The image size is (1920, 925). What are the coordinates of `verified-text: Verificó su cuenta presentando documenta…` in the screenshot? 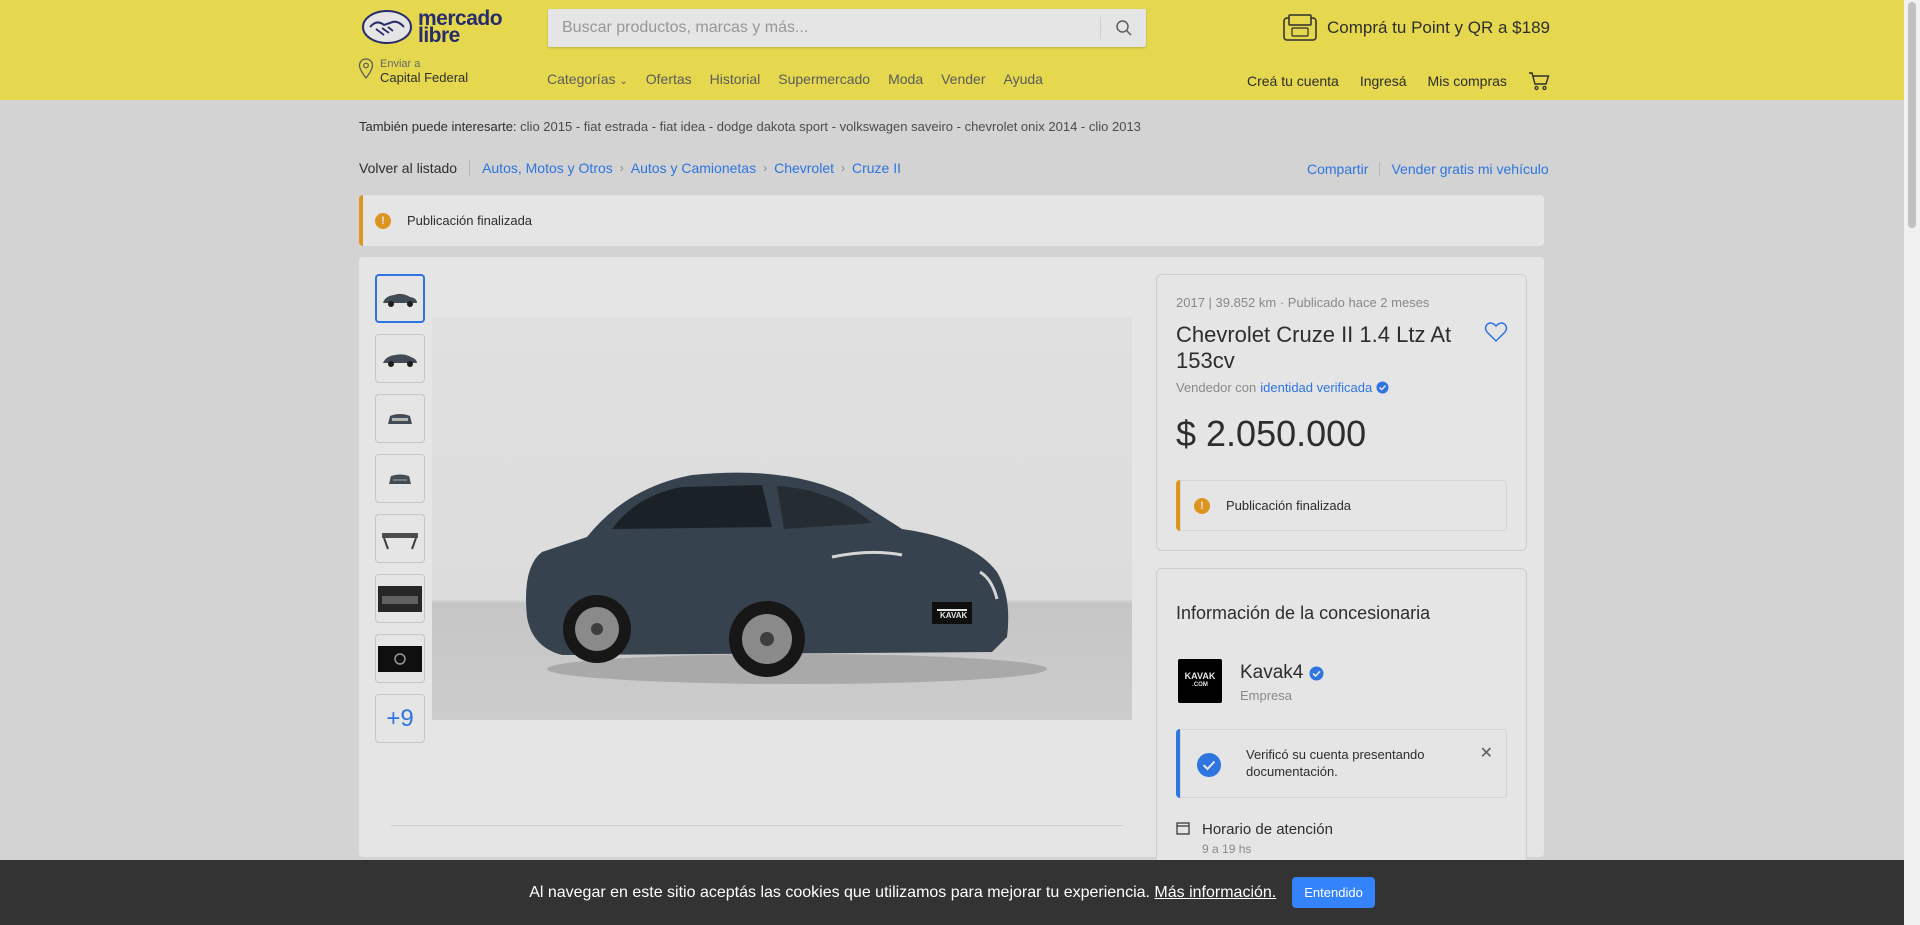 It's located at (1335, 763).